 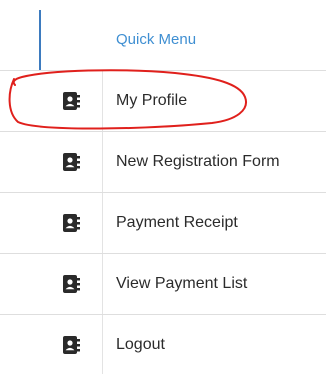 I want to click on menu-item-label: View Payment List, so click(x=182, y=283).